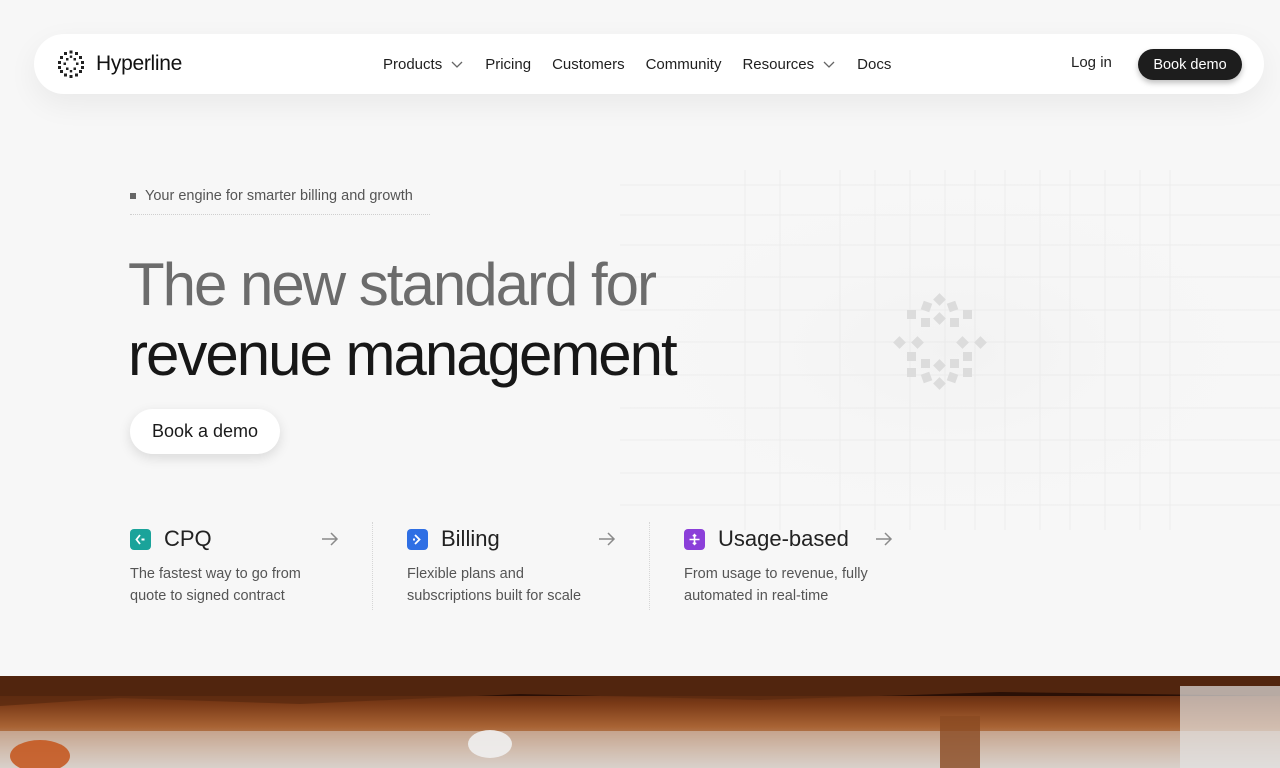 The width and height of the screenshot is (1280, 768). What do you see at coordinates (470, 538) in the screenshot?
I see `feature-title: Billing` at bounding box center [470, 538].